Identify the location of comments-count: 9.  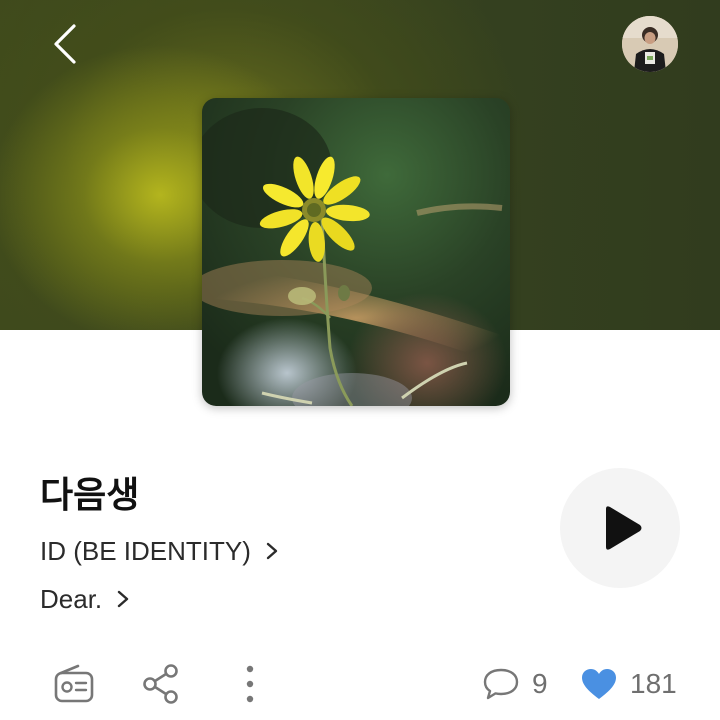
(540, 683).